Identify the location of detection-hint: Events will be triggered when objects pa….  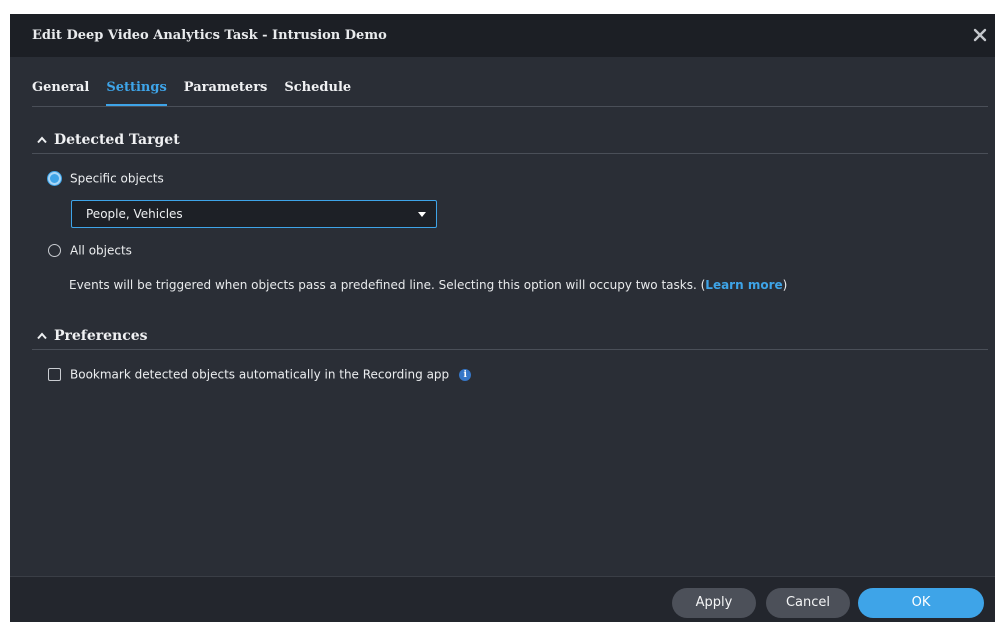
(428, 285).